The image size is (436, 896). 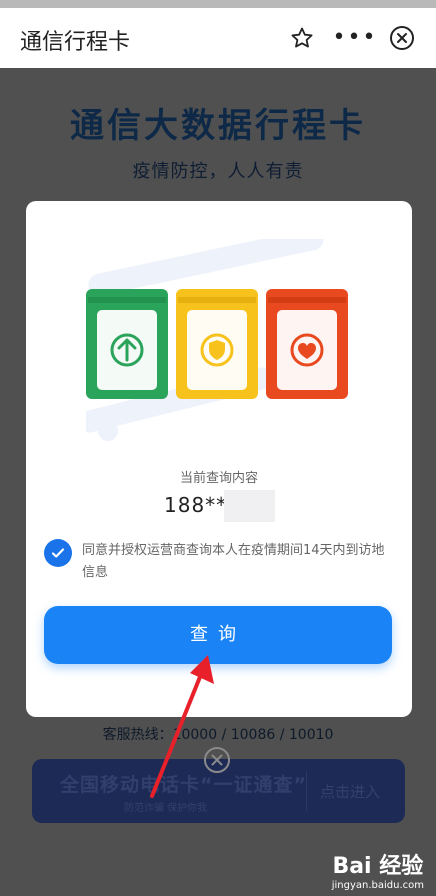 I want to click on banner-divider, so click(x=306, y=791).